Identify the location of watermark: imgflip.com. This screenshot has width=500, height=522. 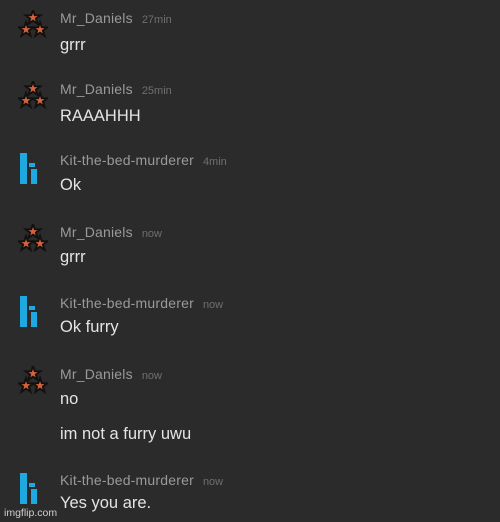
(31, 513).